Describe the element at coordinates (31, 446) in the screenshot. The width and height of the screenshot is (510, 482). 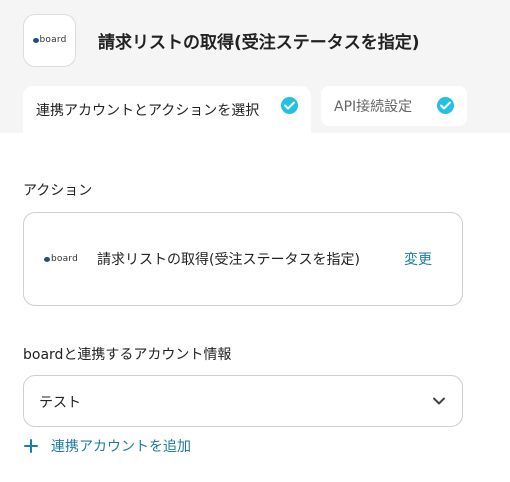
I see `plus-icon` at that location.